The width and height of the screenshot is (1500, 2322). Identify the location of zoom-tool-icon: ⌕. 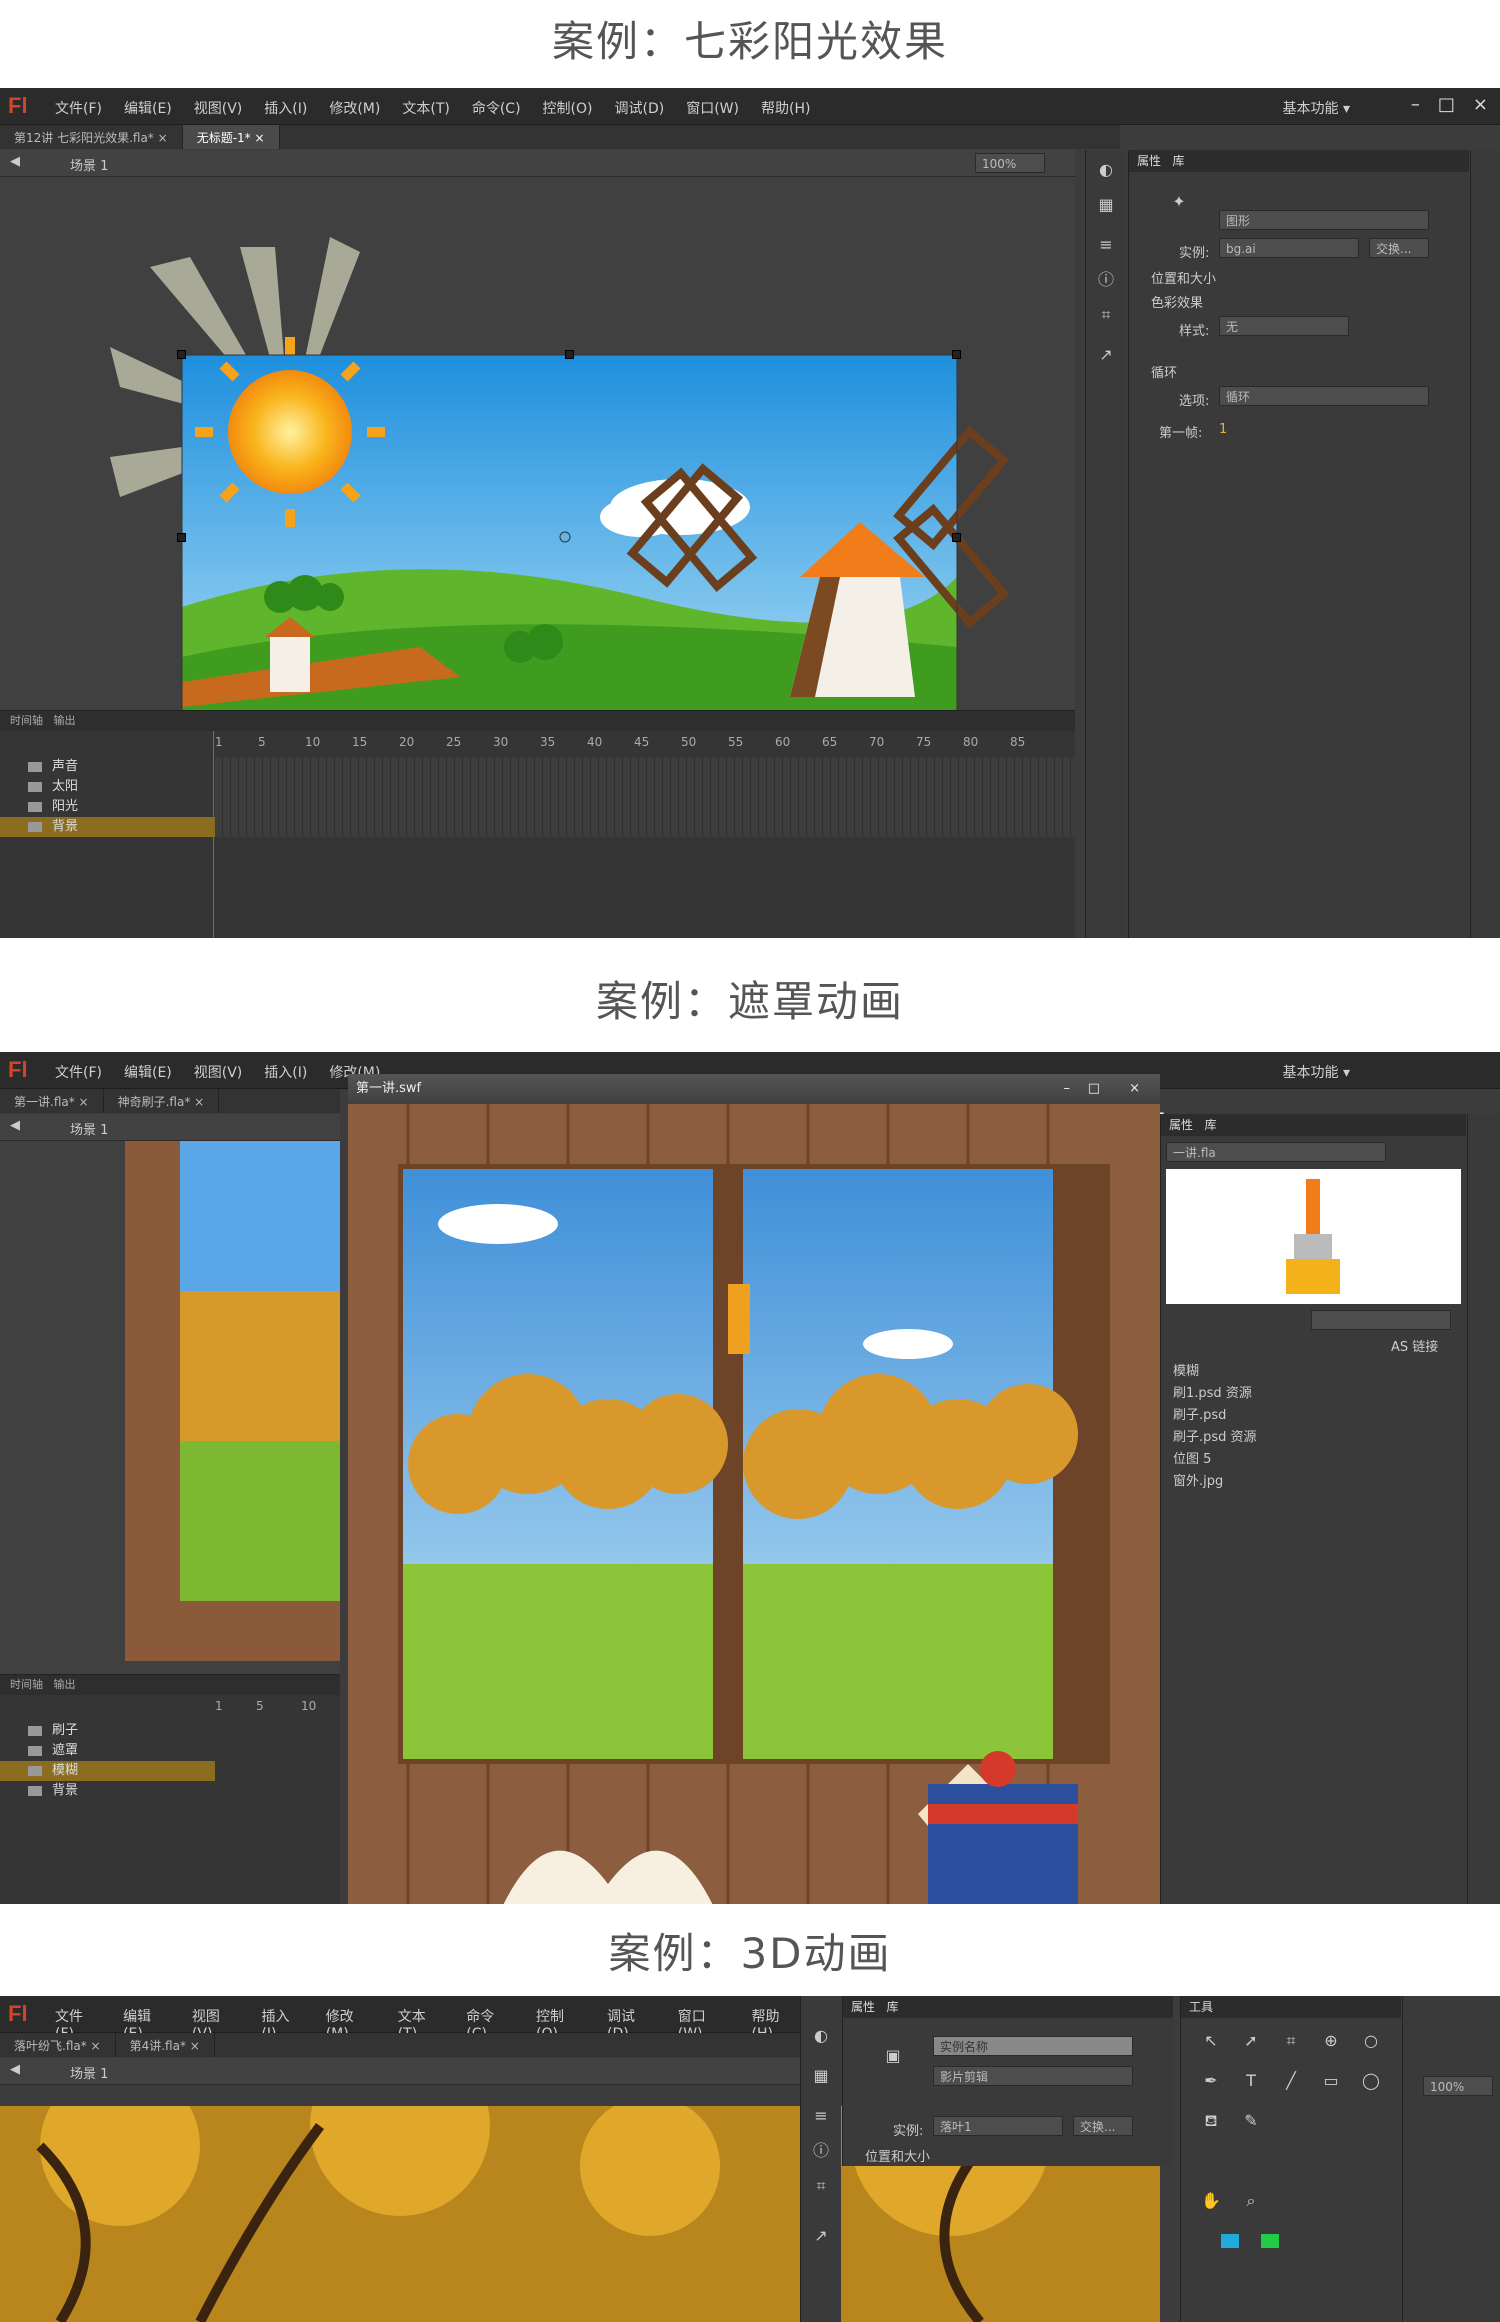
(1251, 2201).